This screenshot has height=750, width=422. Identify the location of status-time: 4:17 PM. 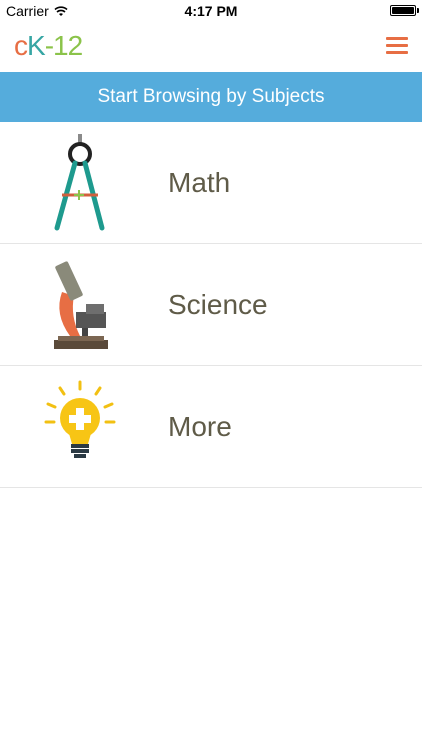
(211, 11).